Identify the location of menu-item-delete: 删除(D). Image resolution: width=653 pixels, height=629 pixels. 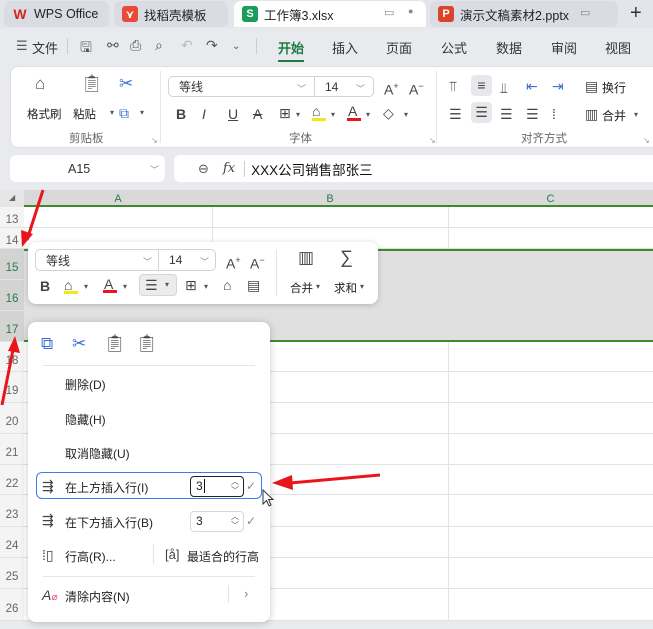
(85, 384).